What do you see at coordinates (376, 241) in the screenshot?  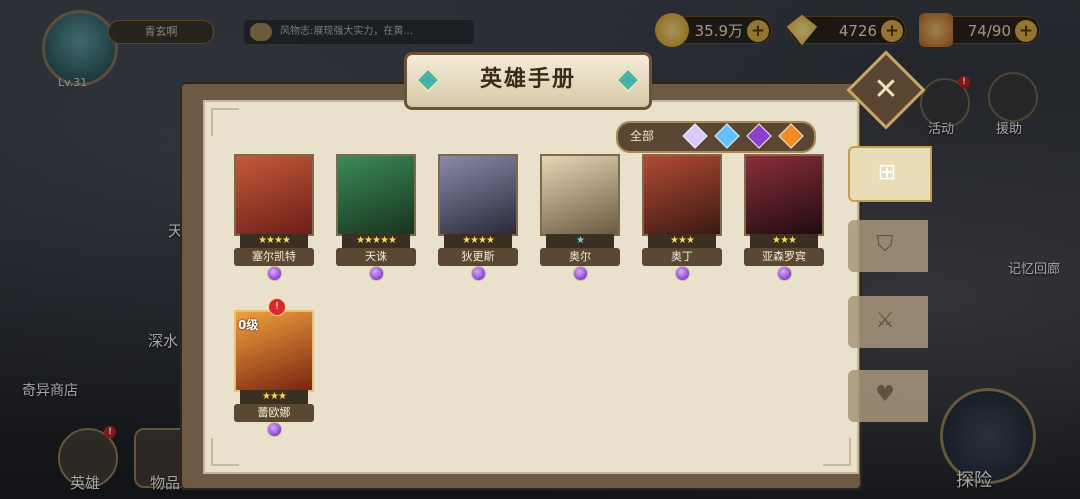 I see `hero-stars: ★★★★★` at bounding box center [376, 241].